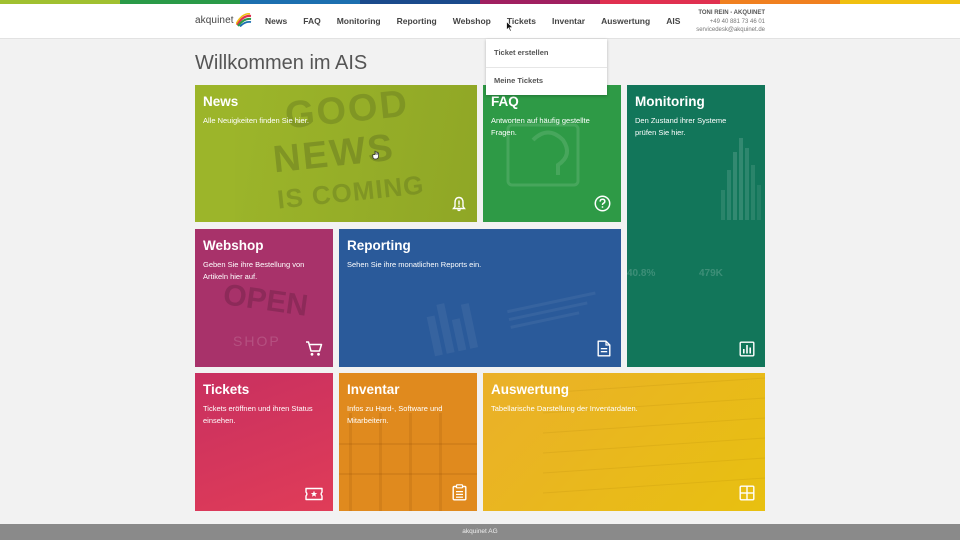 The height and width of the screenshot is (540, 960). What do you see at coordinates (510, 26) in the screenshot?
I see `mouse-cursor-icon` at bounding box center [510, 26].